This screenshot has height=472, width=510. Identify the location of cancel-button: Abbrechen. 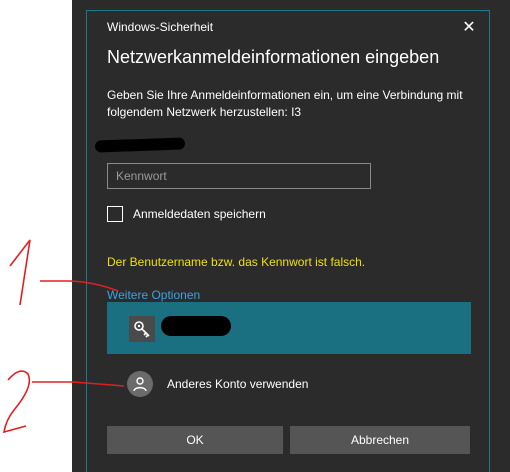
(380, 440).